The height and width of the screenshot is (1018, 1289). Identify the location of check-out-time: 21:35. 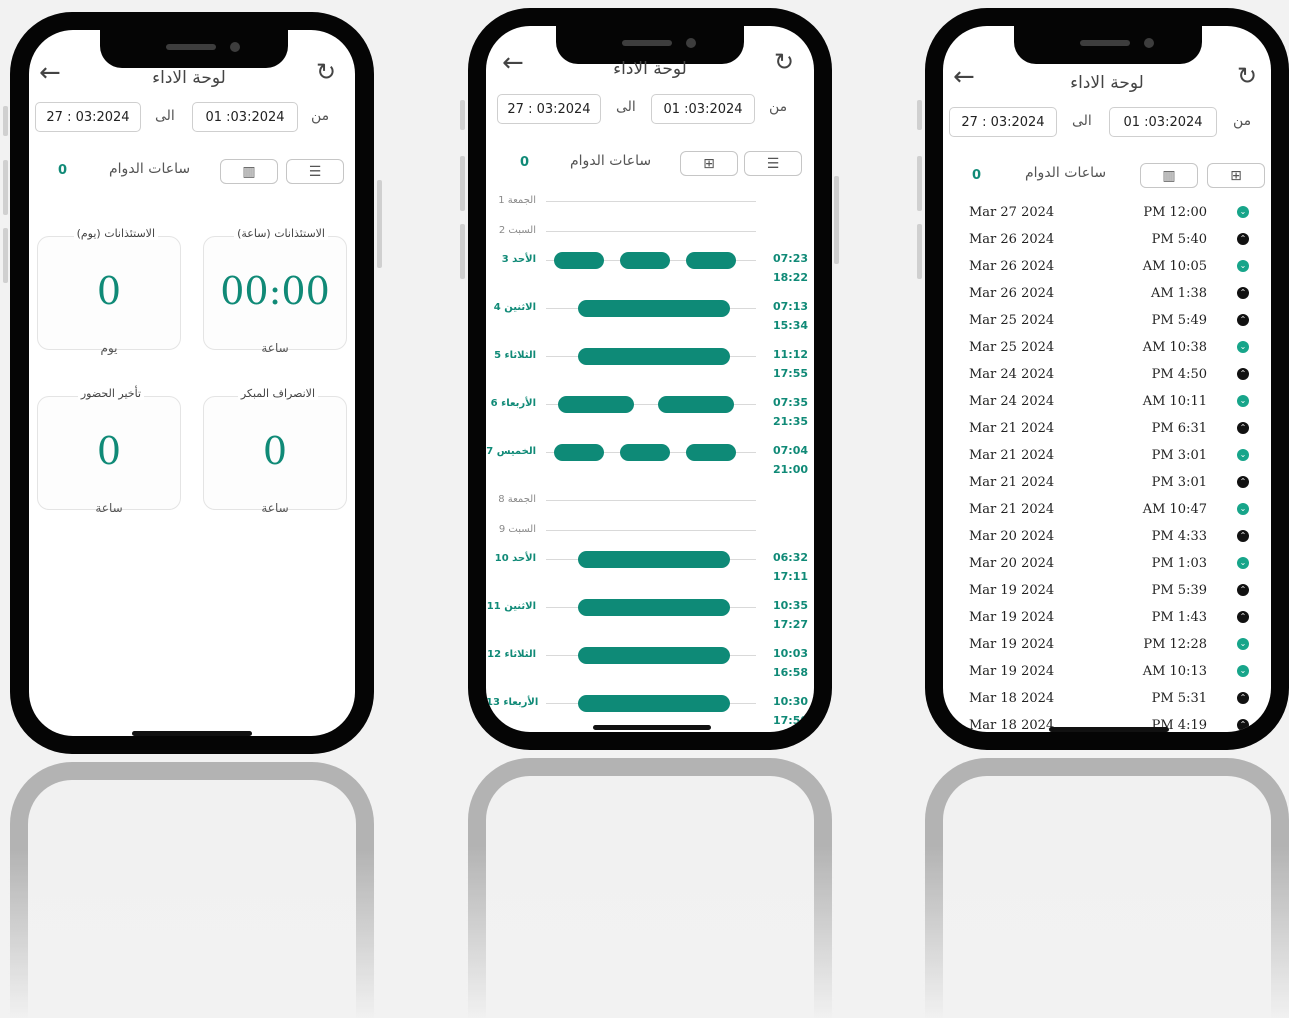
(791, 421).